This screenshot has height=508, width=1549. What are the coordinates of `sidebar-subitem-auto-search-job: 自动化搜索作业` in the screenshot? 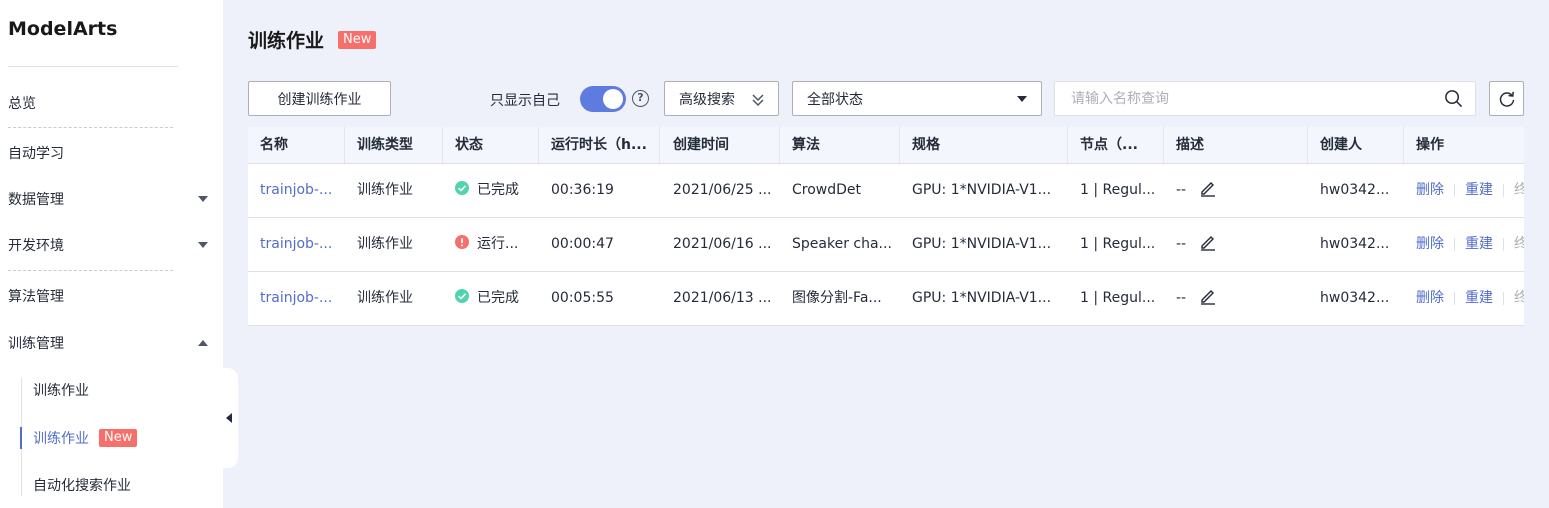 It's located at (82, 485).